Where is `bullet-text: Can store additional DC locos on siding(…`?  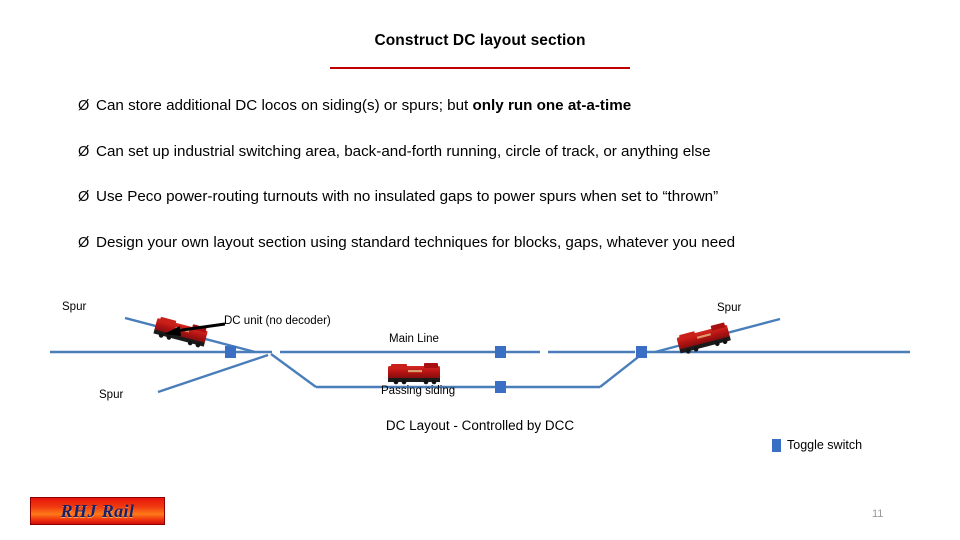
bullet-text: Can store additional DC locos on siding(… is located at coordinates (363, 106).